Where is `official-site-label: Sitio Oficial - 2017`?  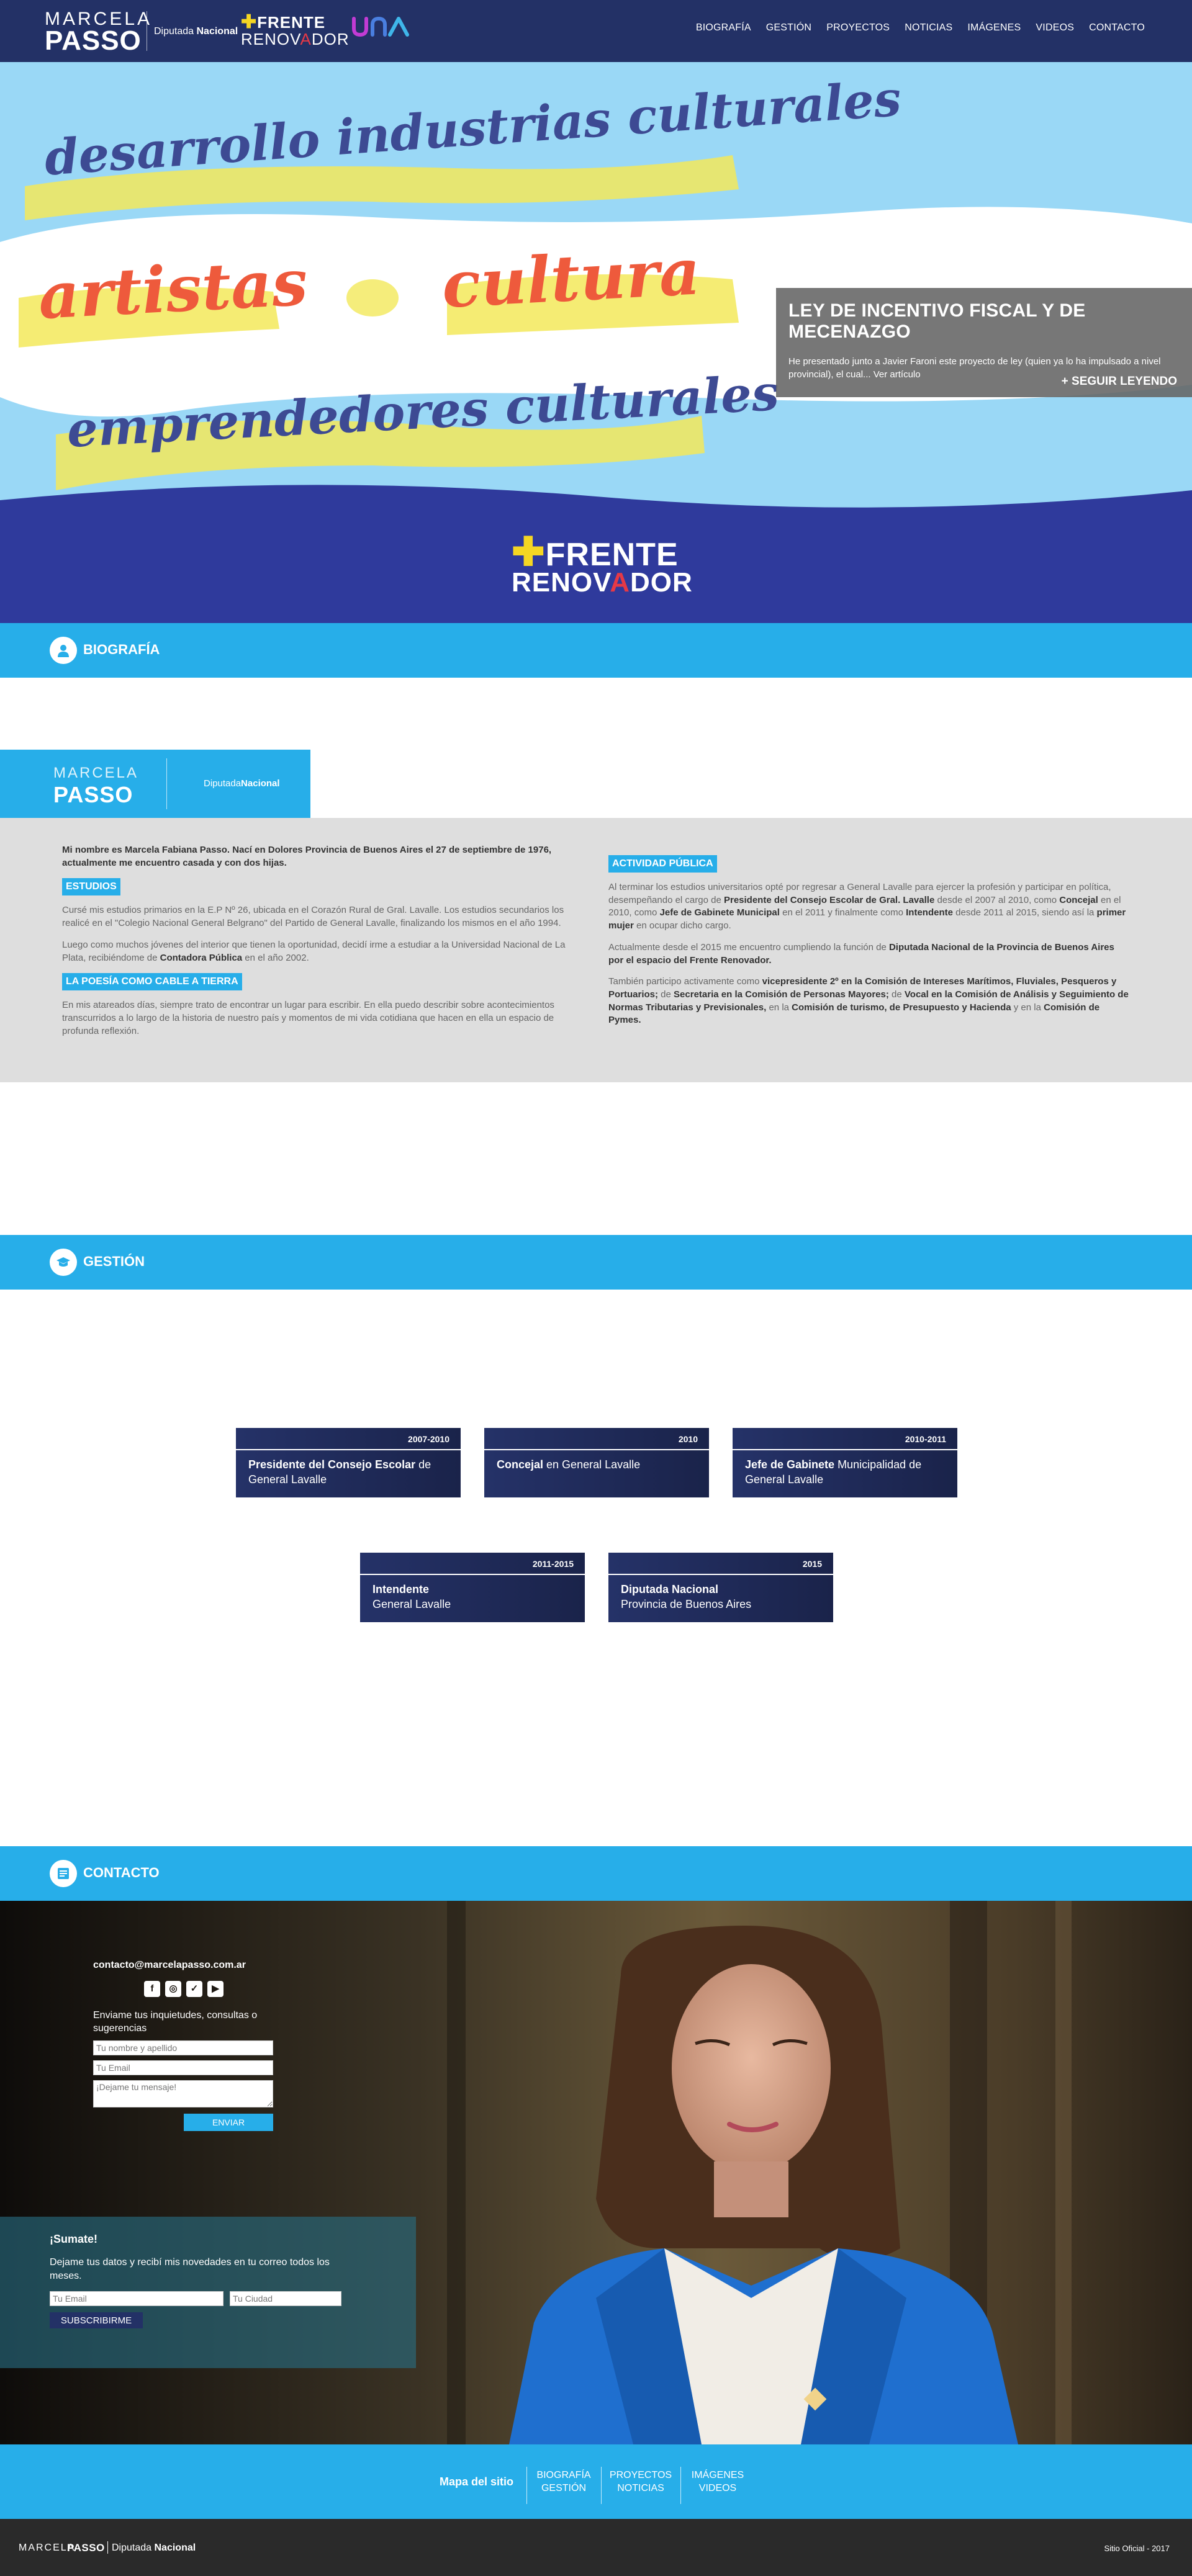 official-site-label: Sitio Oficial - 2017 is located at coordinates (1137, 2548).